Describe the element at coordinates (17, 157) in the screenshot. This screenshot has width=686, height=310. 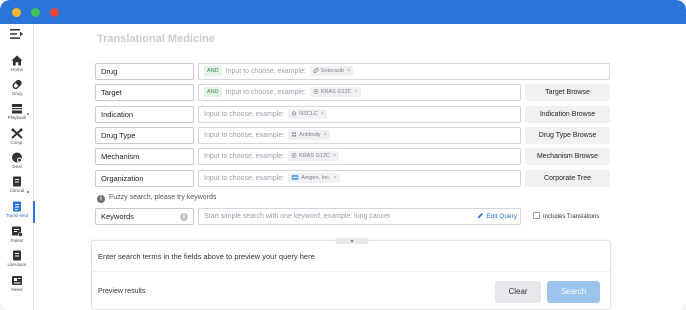
I see `deal-icon` at that location.